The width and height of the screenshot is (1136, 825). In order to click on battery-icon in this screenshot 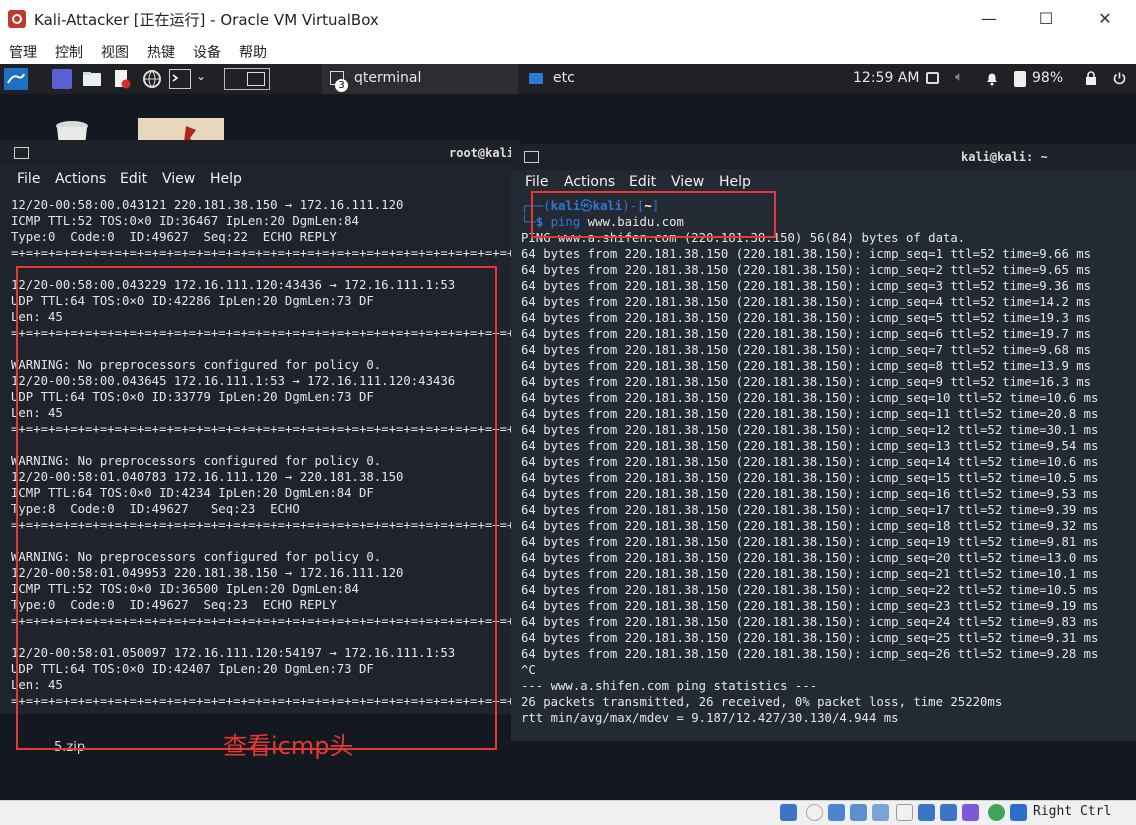, I will do `click(1020, 79)`.